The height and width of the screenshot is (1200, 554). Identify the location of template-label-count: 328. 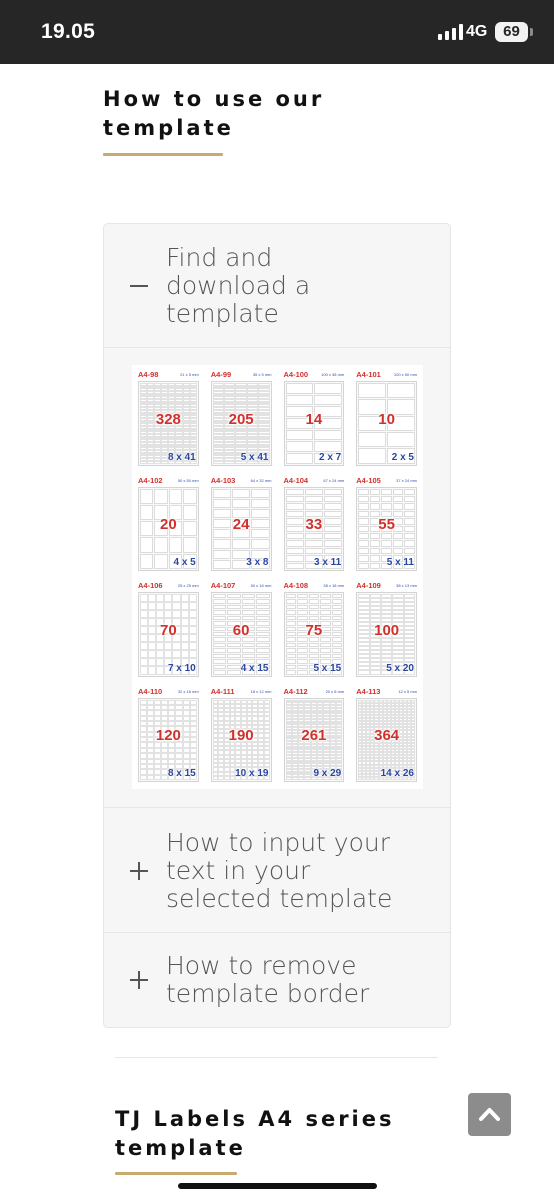
(168, 419).